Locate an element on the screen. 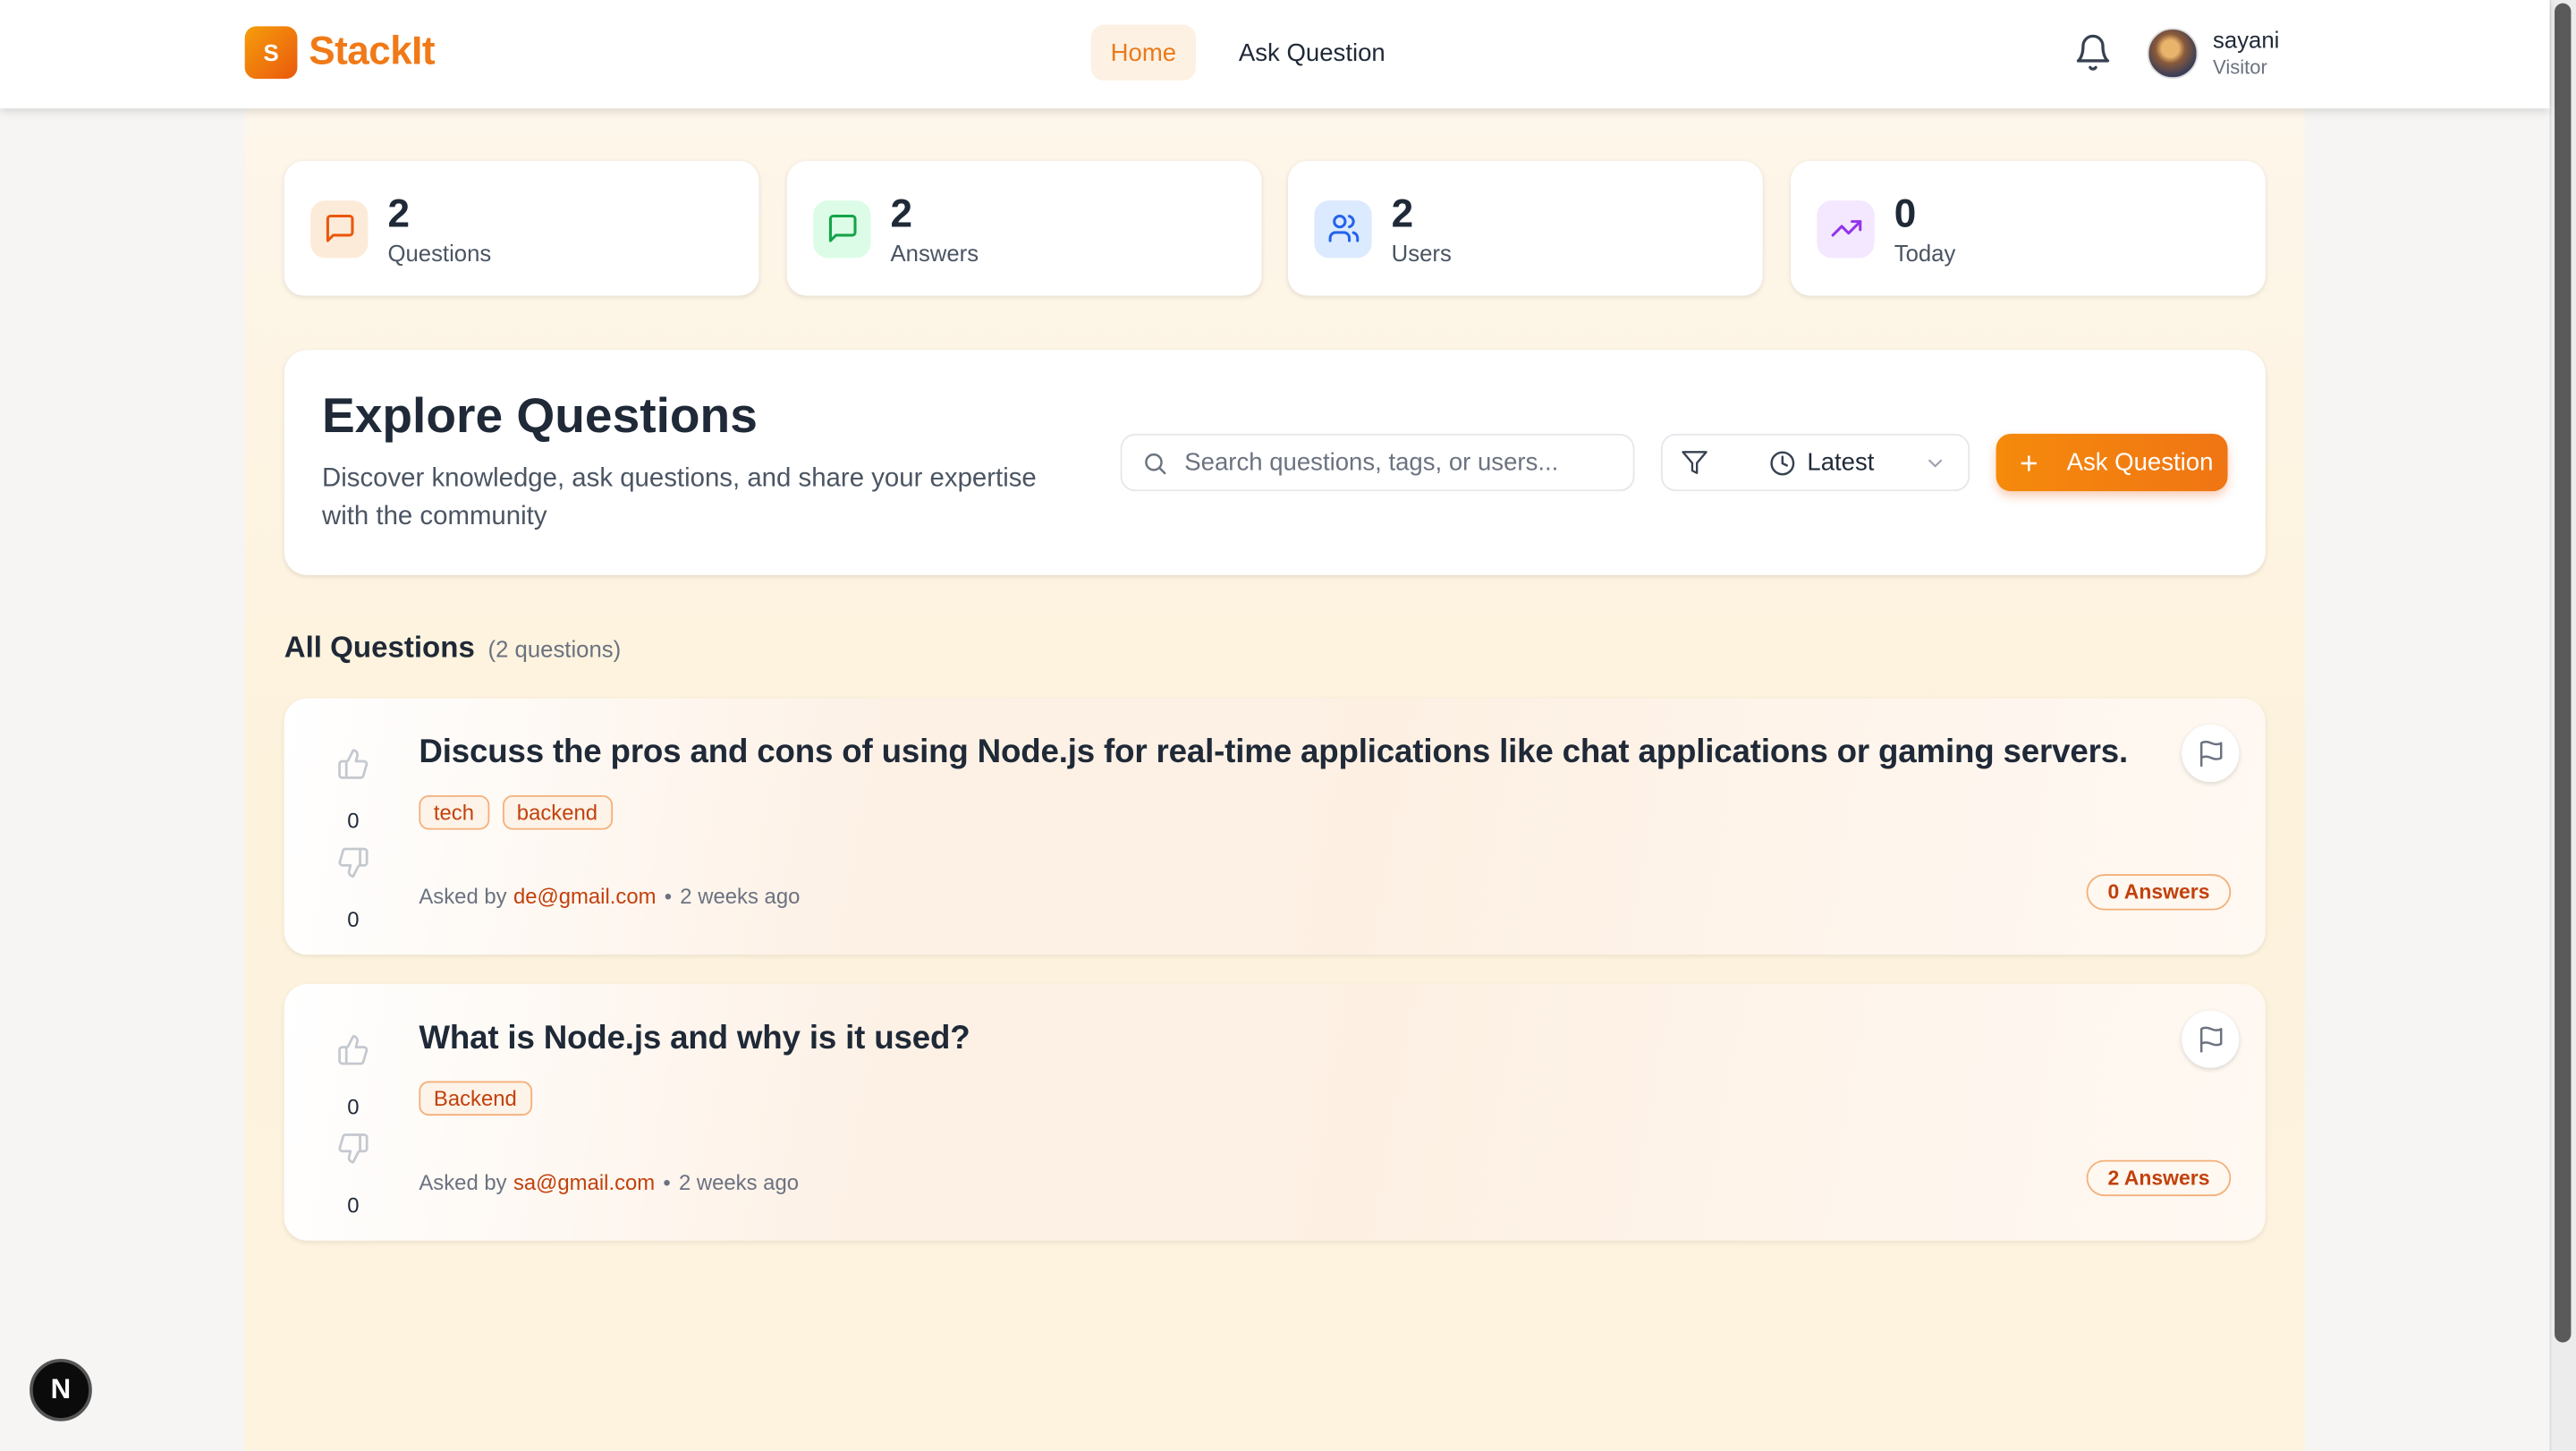 Image resolution: width=2576 pixels, height=1451 pixels. logo: S StackIt is located at coordinates (340, 53).